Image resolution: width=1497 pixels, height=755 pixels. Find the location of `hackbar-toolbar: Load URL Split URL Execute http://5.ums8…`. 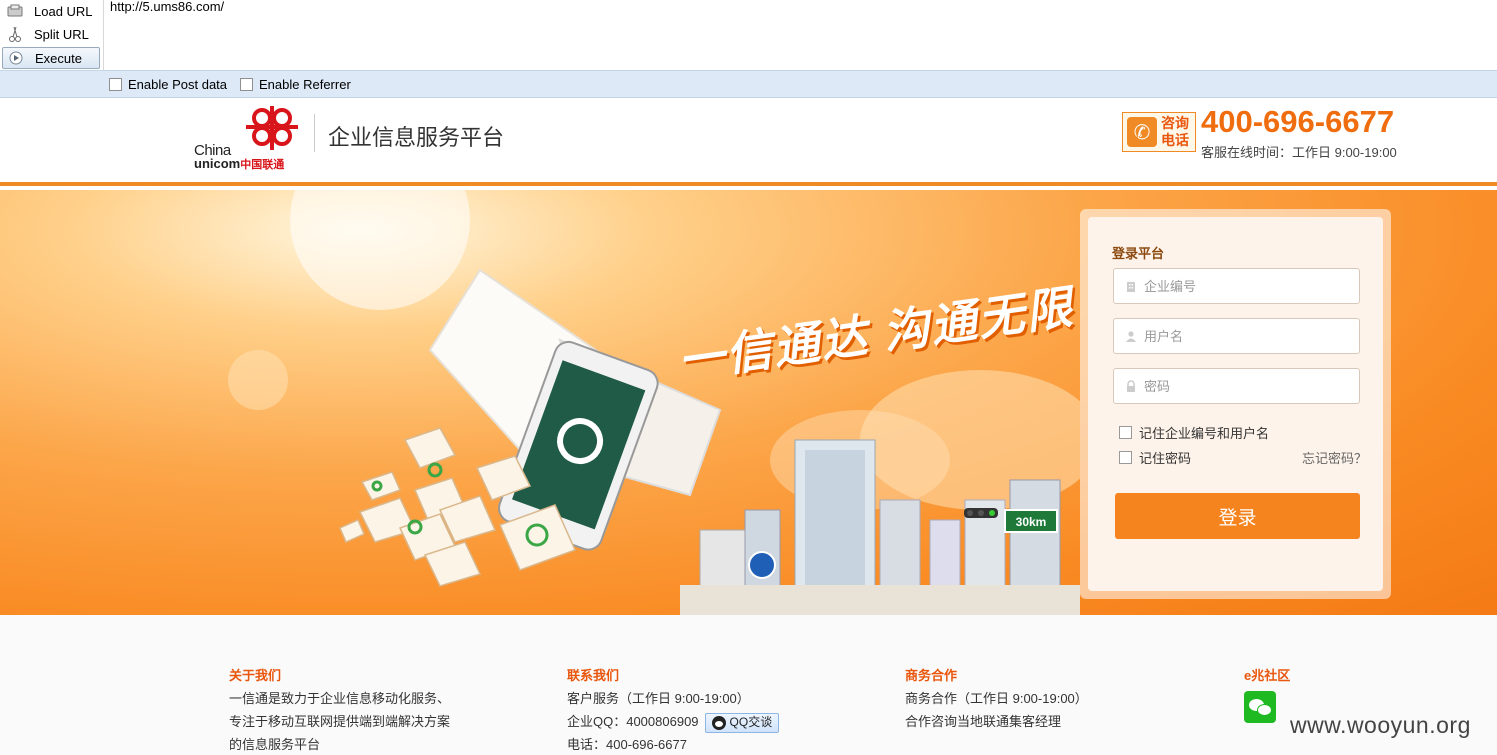

hackbar-toolbar: Load URL Split URL Execute http://5.ums8… is located at coordinates (748, 49).